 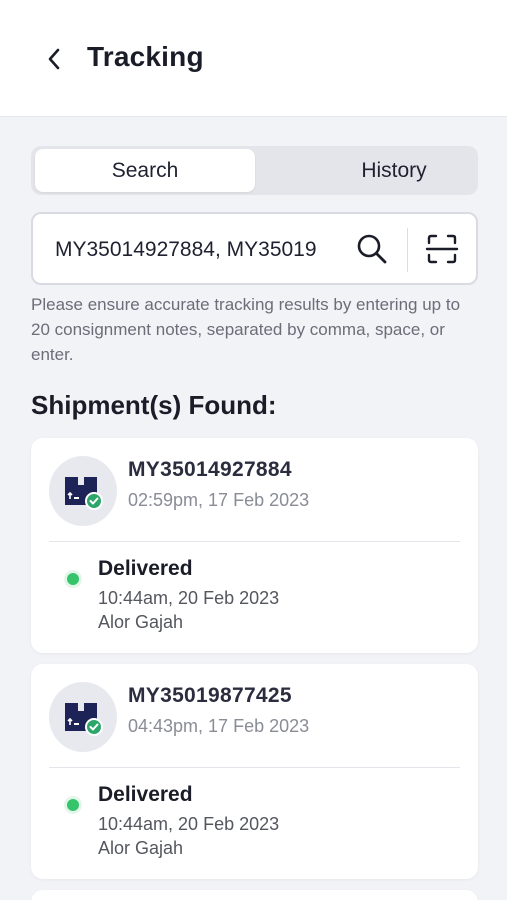 What do you see at coordinates (407, 250) in the screenshot?
I see `search-divider` at bounding box center [407, 250].